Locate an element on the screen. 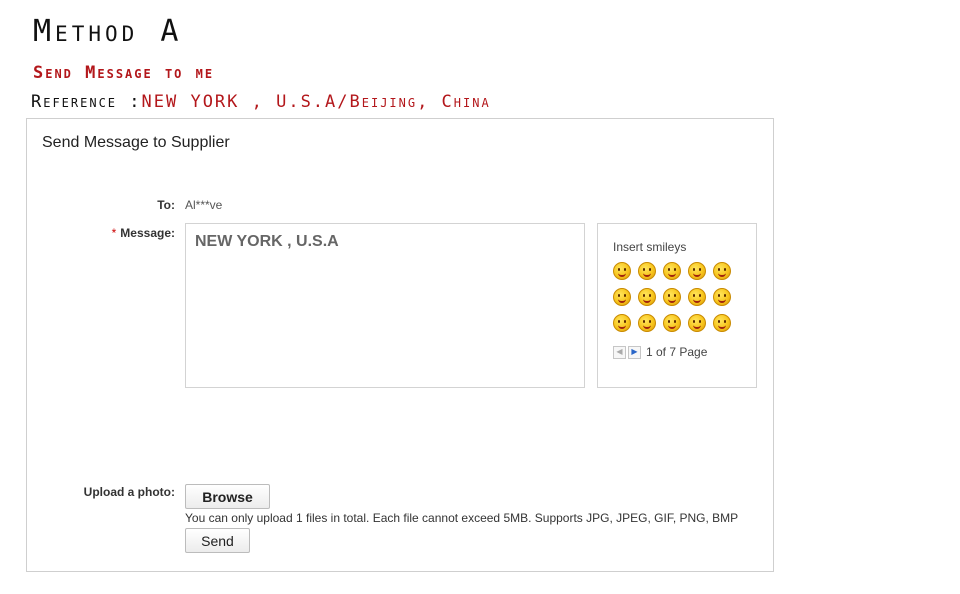 This screenshot has width=960, height=594. form-title: Send Message to Supplier is located at coordinates (136, 142).